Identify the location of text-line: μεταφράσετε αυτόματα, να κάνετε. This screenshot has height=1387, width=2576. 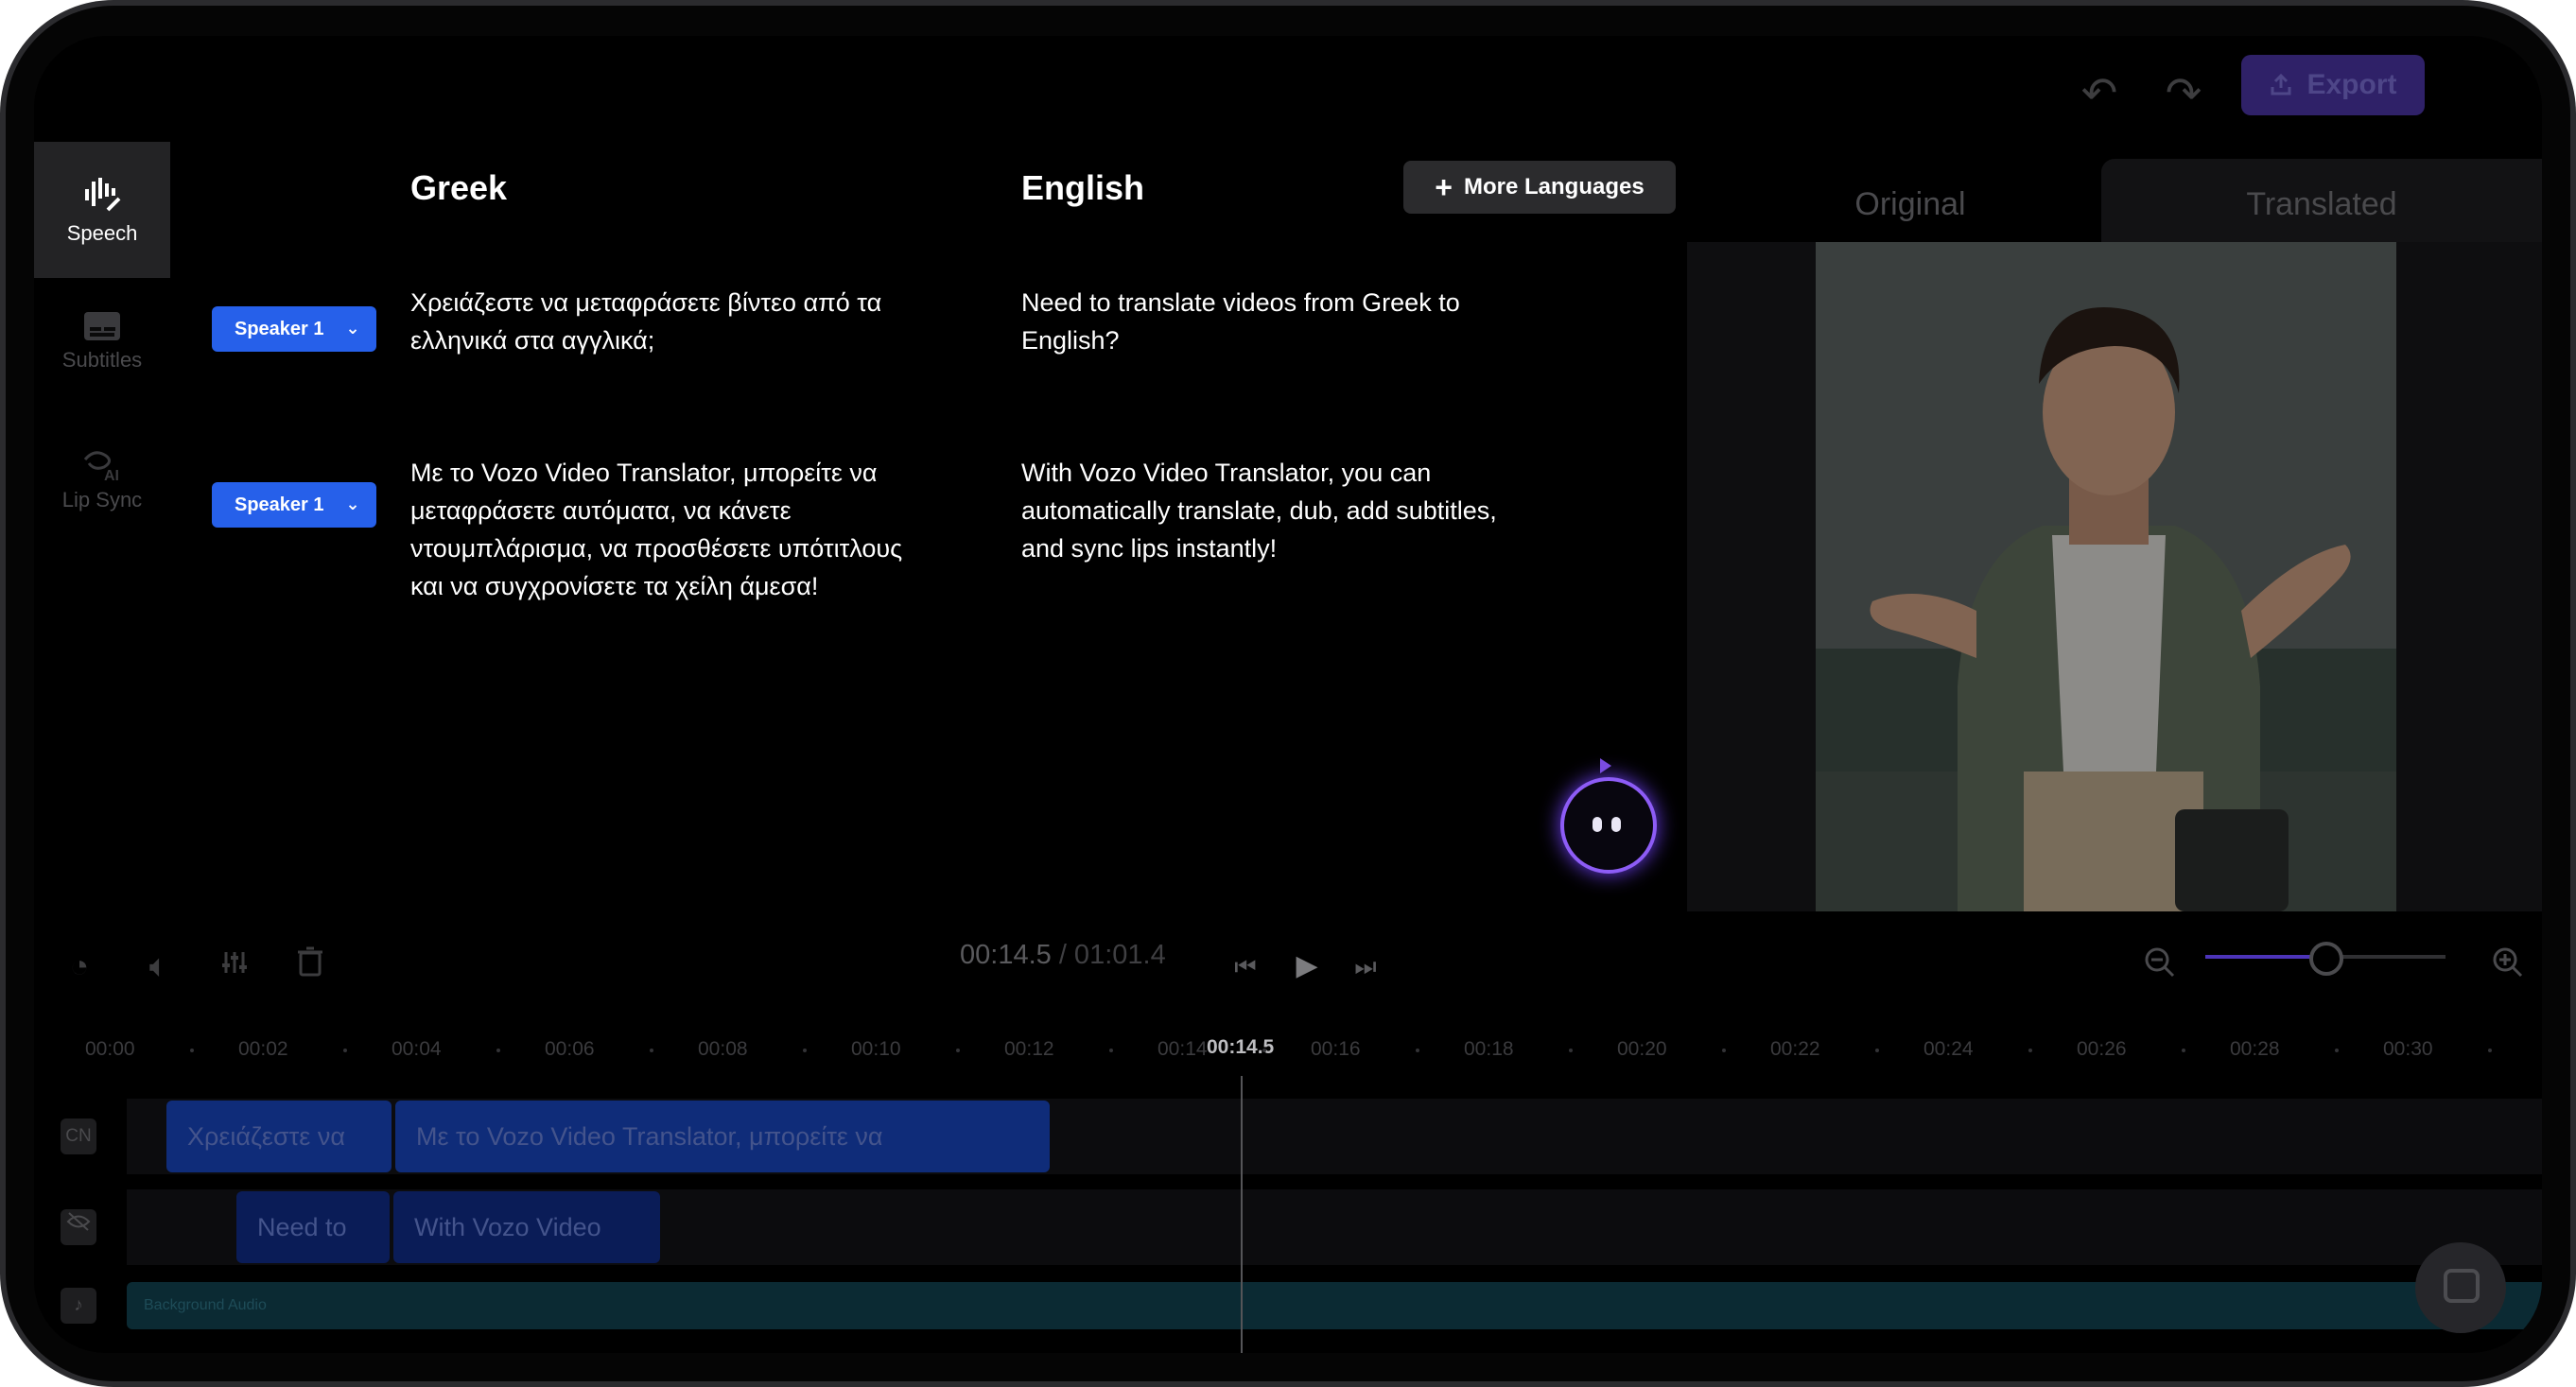
(601, 510).